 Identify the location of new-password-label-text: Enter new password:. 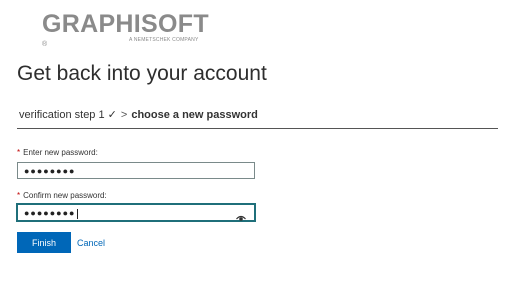
(60, 152).